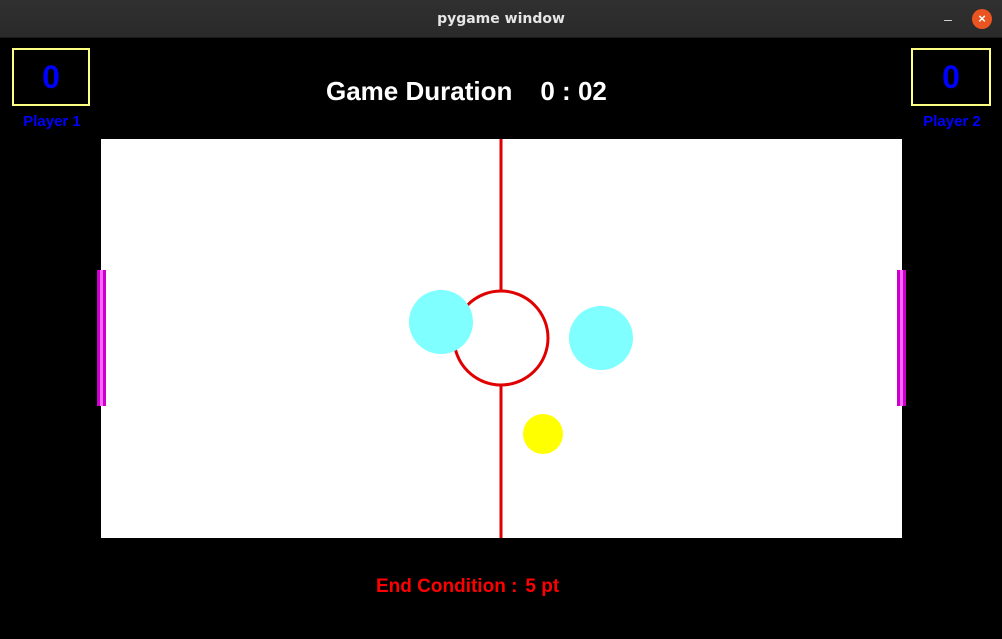 This screenshot has width=1002, height=639. Describe the element at coordinates (51, 77) in the screenshot. I see `player1-score: 0` at that location.